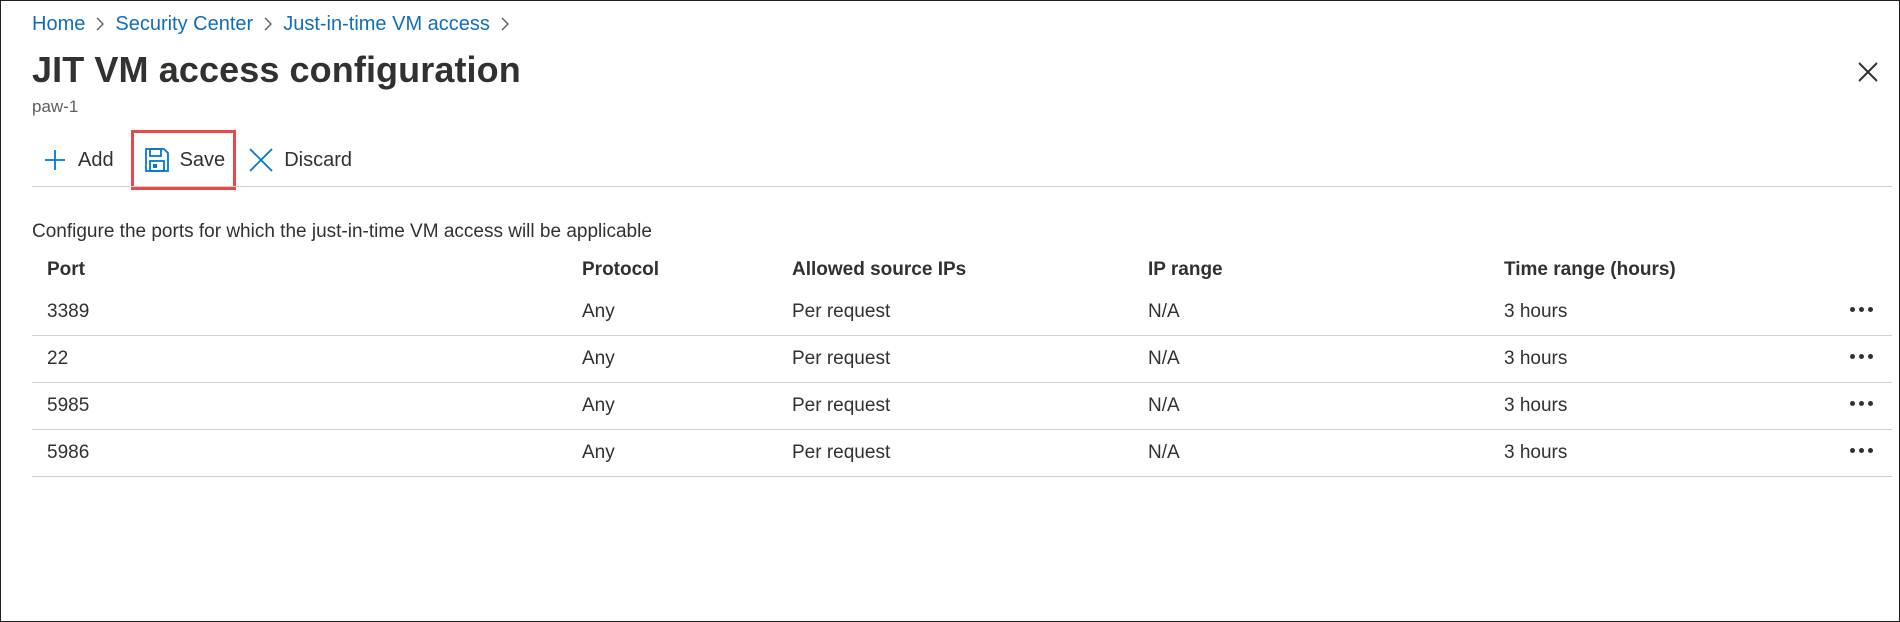  What do you see at coordinates (261, 160) in the screenshot?
I see `discard-icon` at bounding box center [261, 160].